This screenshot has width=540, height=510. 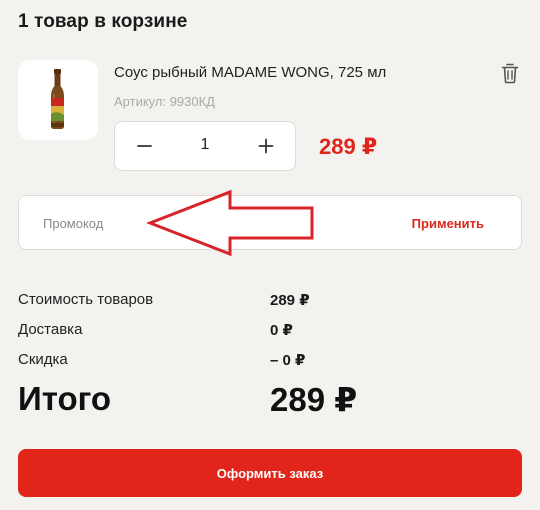 I want to click on fish-sauce-bottle-icon, so click(x=57, y=99).